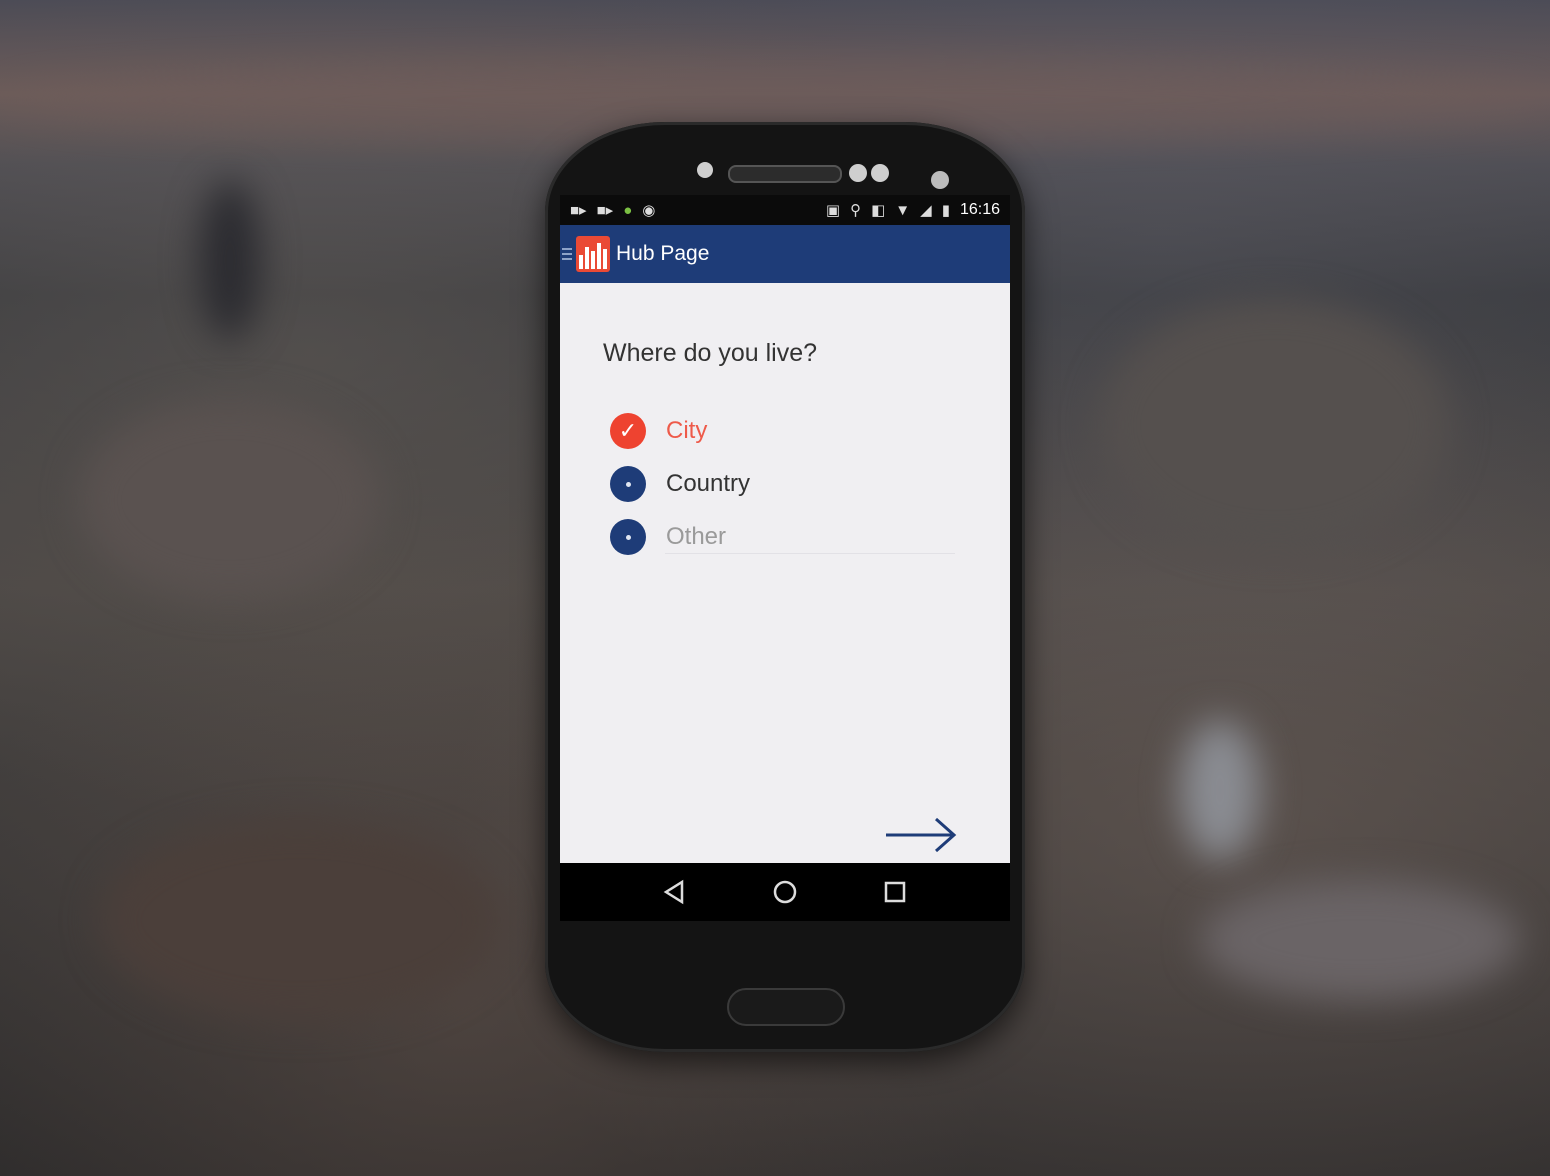  What do you see at coordinates (628, 210) in the screenshot?
I see `android-icon: ●` at bounding box center [628, 210].